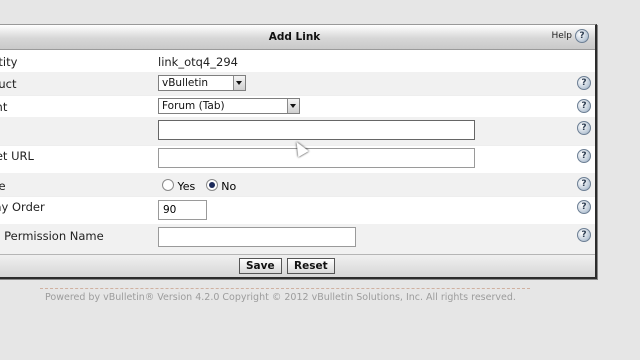 This screenshot has height=360, width=640. What do you see at coordinates (3, 186) in the screenshot?
I see `active-label: tive` at bounding box center [3, 186].